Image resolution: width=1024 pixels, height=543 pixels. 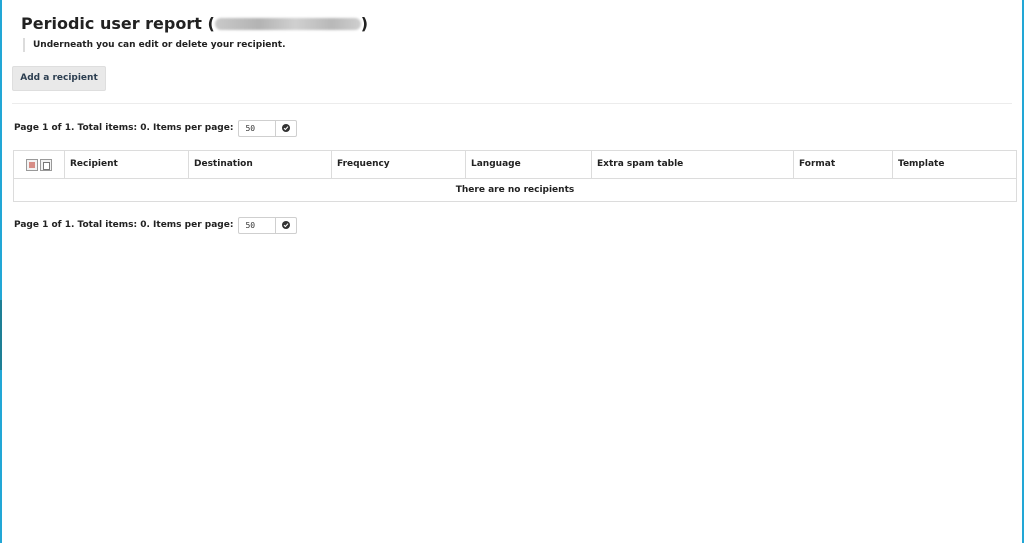 What do you see at coordinates (693, 164) in the screenshot?
I see `column-header-extra-spam-table: Extra spam table` at bounding box center [693, 164].